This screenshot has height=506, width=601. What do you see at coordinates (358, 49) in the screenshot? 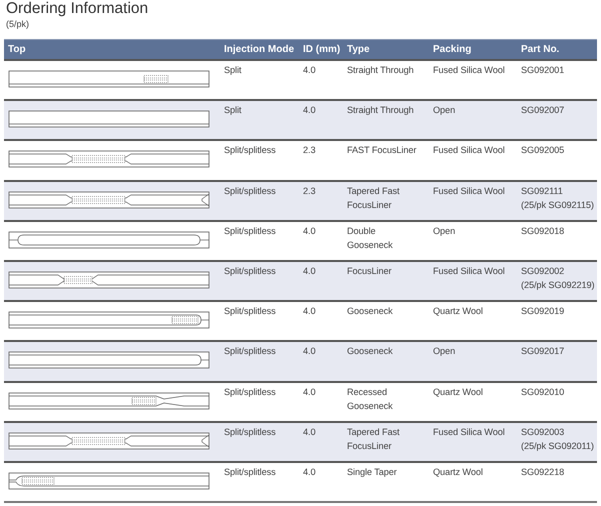
I see `column-header: Type` at bounding box center [358, 49].